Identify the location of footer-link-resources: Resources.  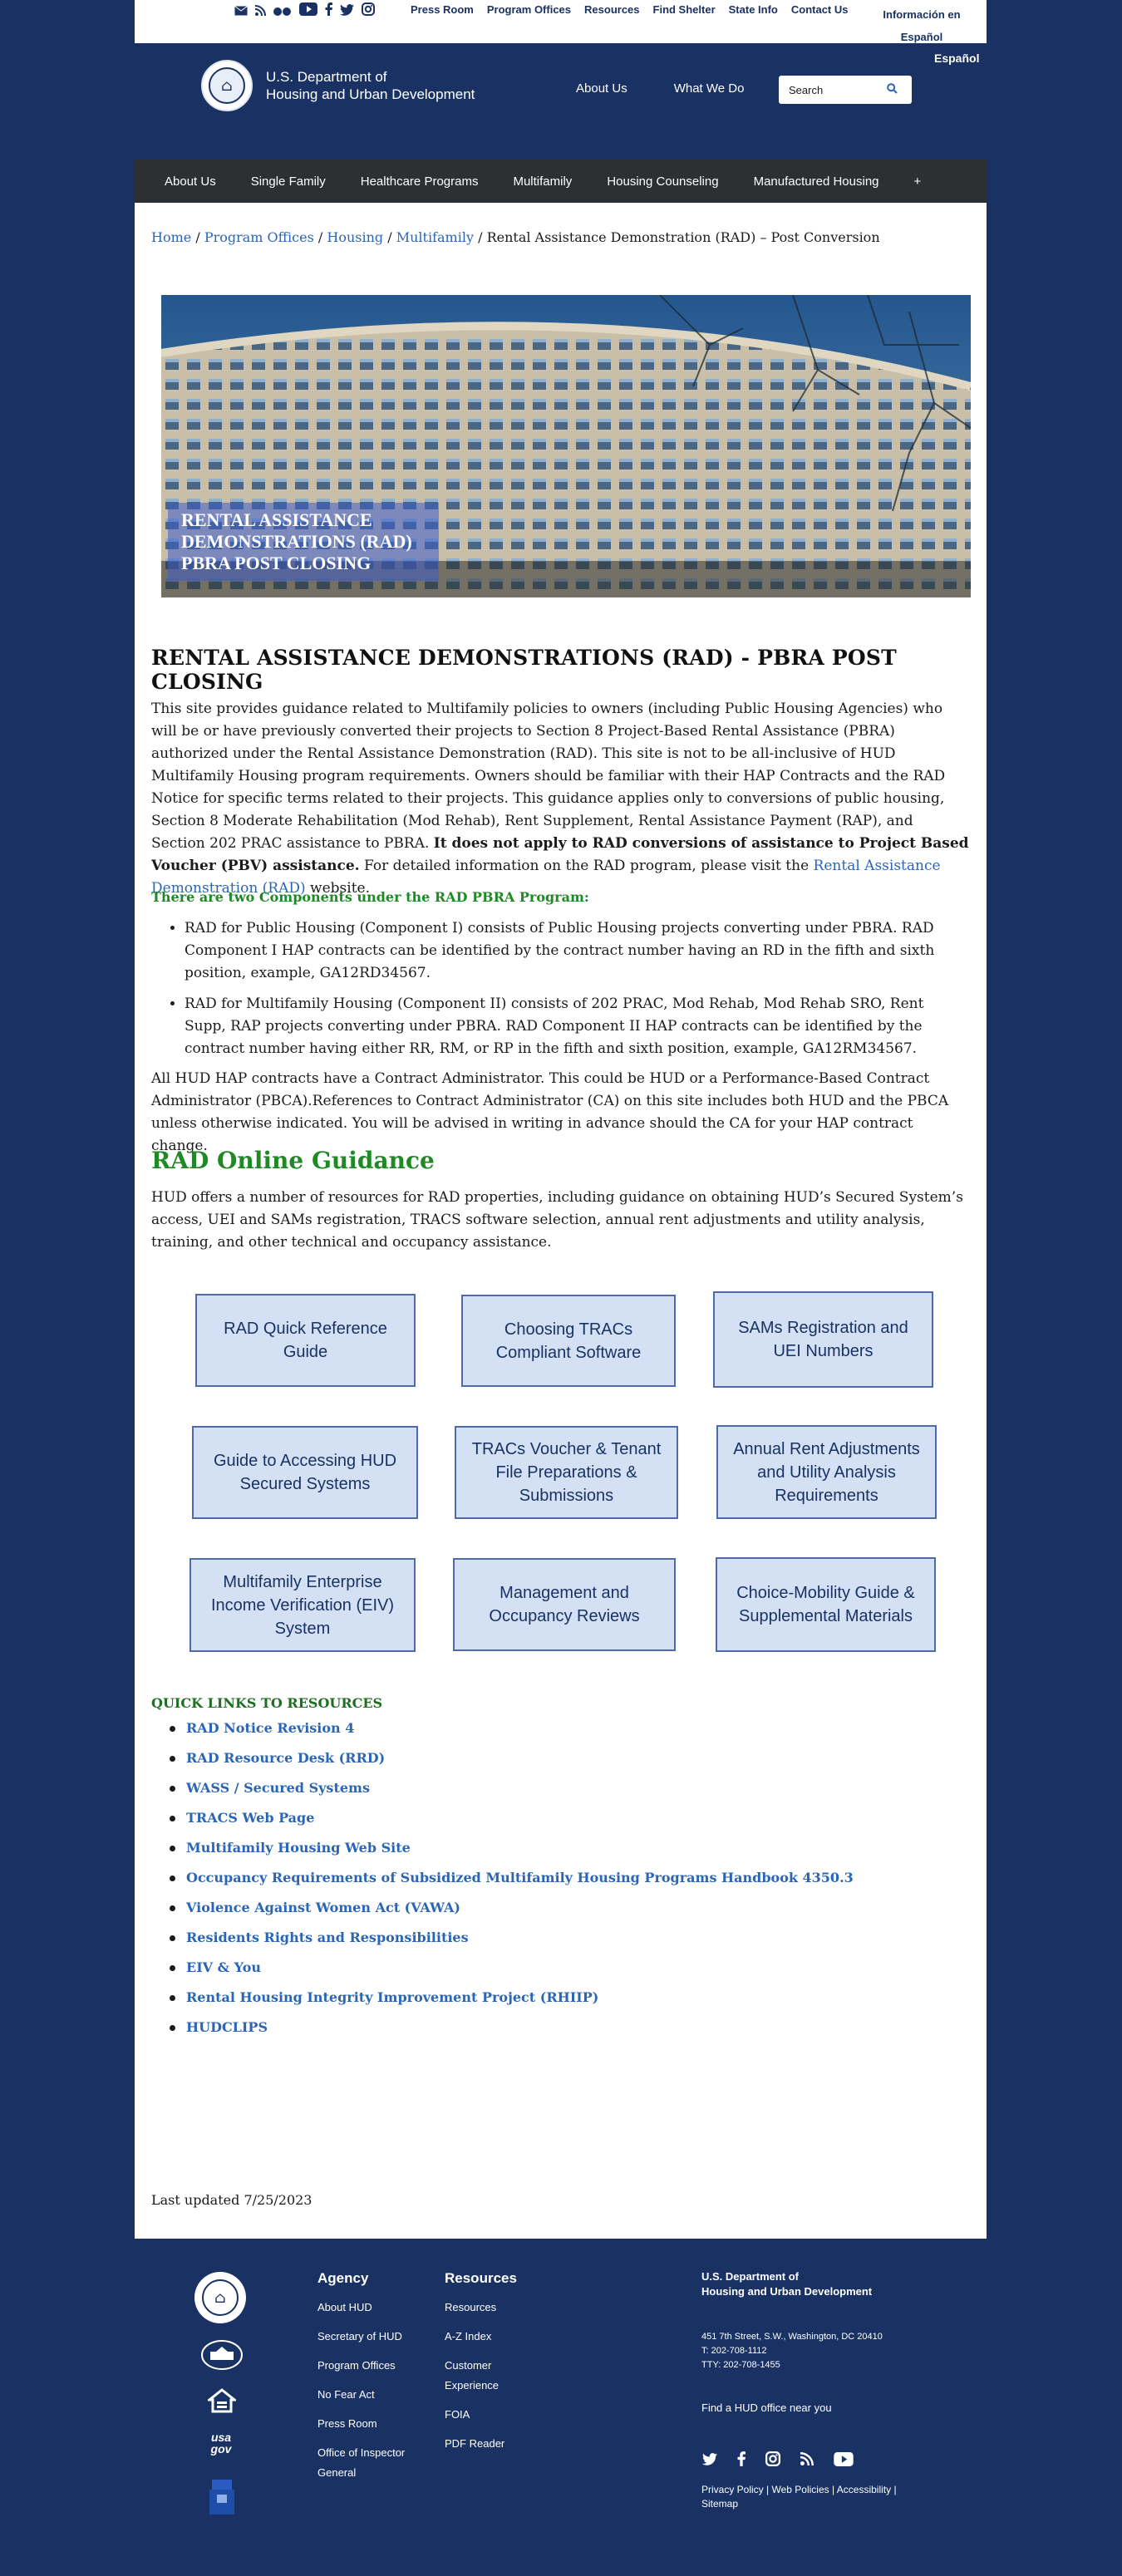
(482, 2308).